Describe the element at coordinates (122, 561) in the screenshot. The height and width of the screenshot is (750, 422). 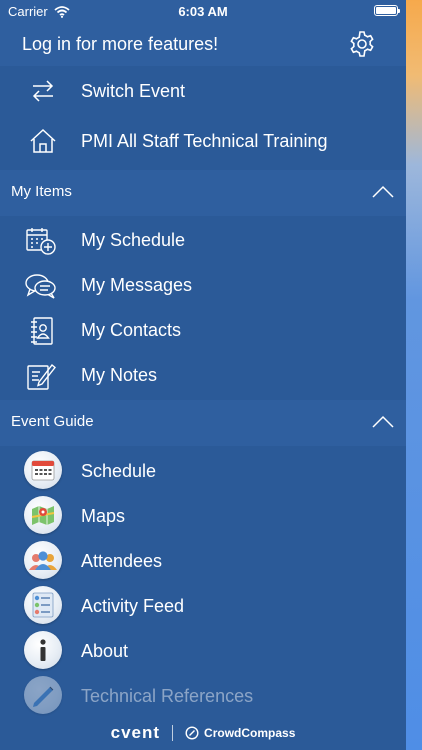
I see `attendees-label: Attendees` at that location.